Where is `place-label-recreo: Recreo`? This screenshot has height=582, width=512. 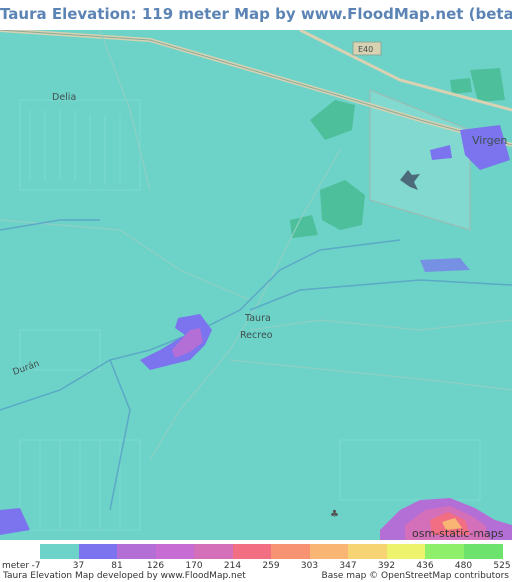
place-label-recreo: Recreo is located at coordinates (256, 335).